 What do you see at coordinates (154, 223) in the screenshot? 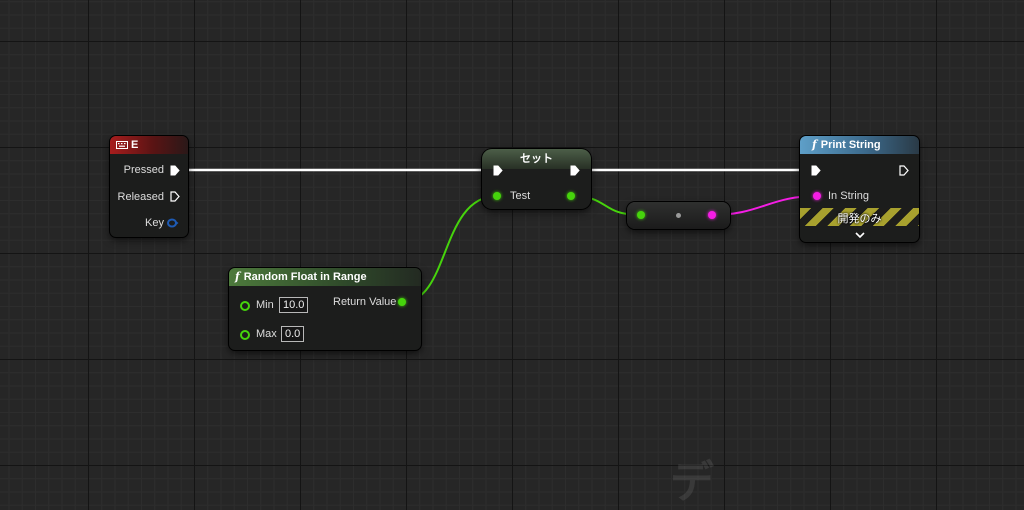
I see `key-pin-label: Key` at bounding box center [154, 223].